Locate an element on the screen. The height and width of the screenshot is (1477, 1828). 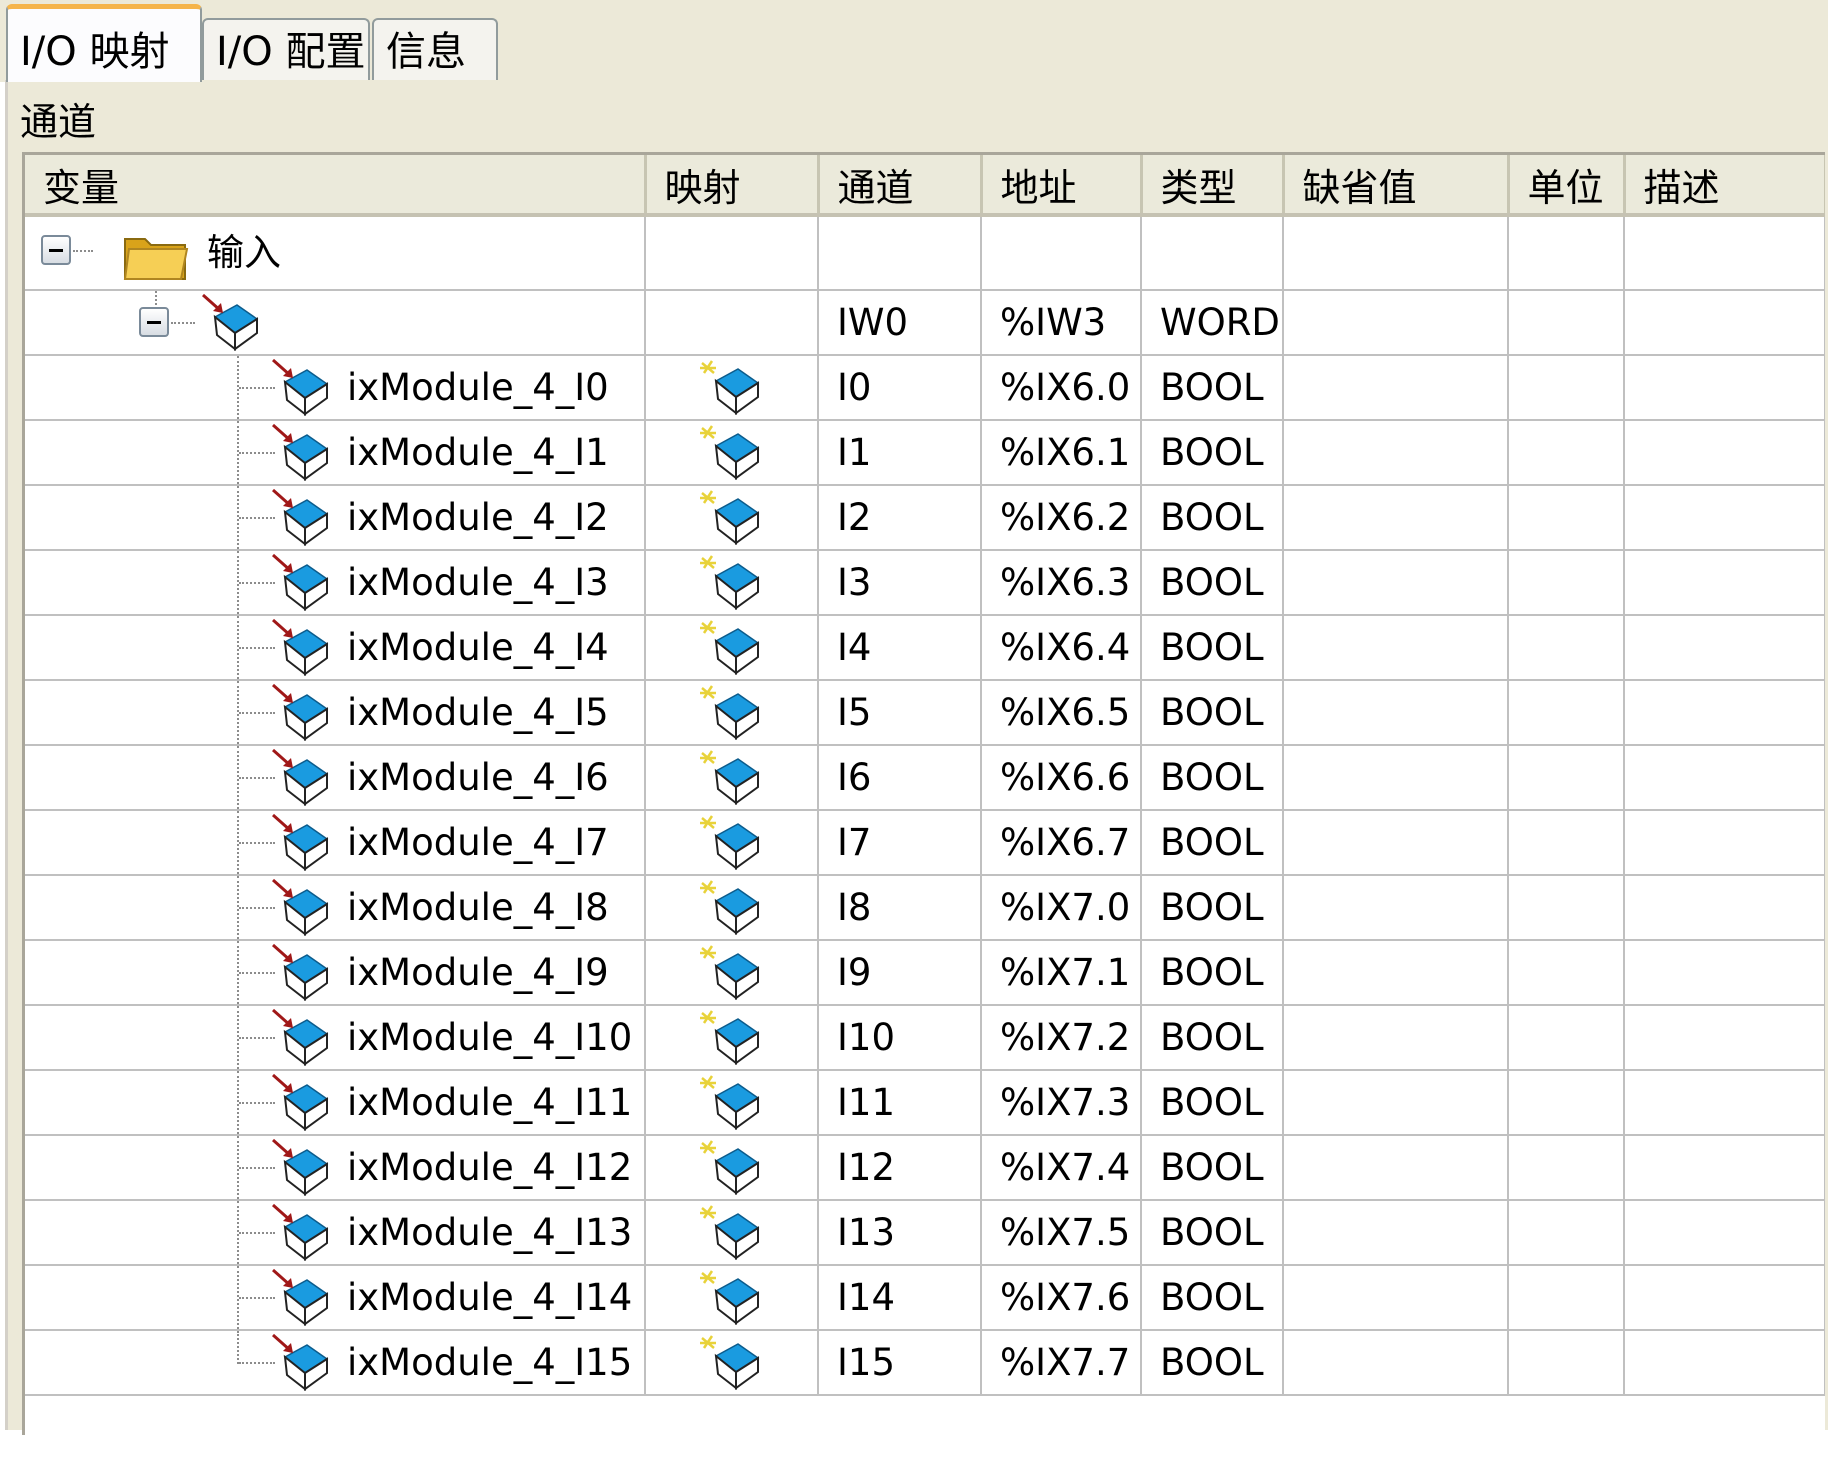
table-row: ixModule_4_I10 I10 %IX7.2 BOOL is located at coordinates (925, 1038).